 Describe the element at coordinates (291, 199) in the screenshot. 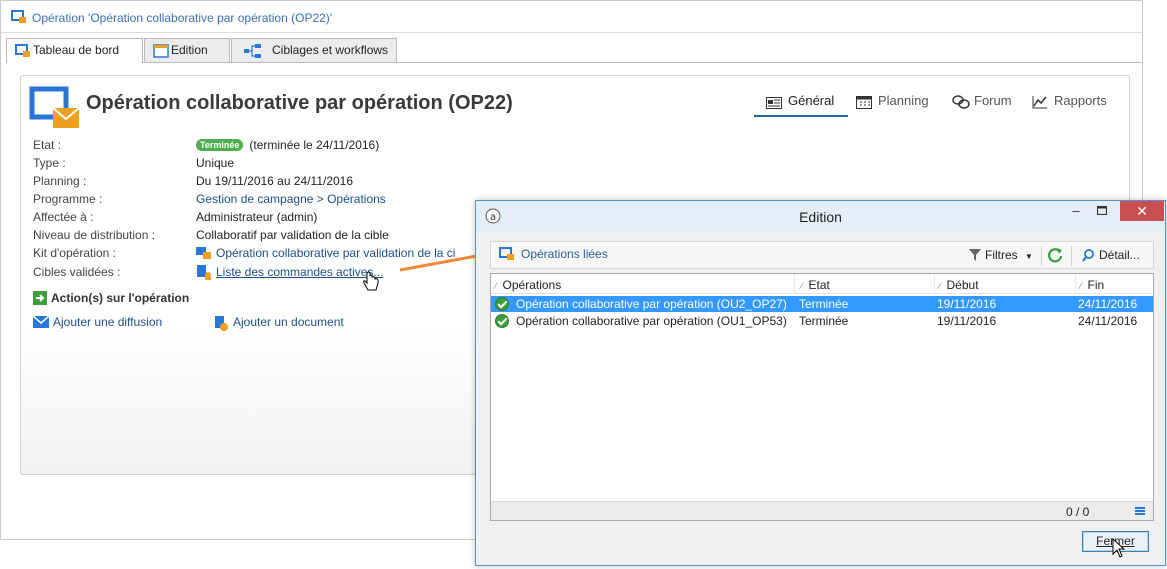

I see `programme-link: Gestion de campagne > Opérations` at that location.